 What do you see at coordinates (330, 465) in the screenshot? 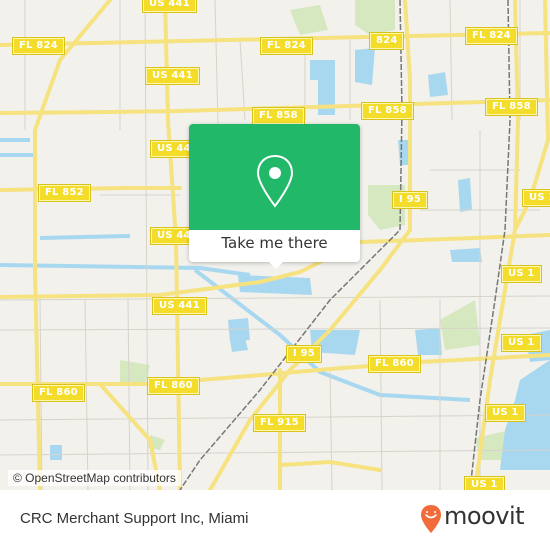
I see `road-fl915-ew` at bounding box center [330, 465].